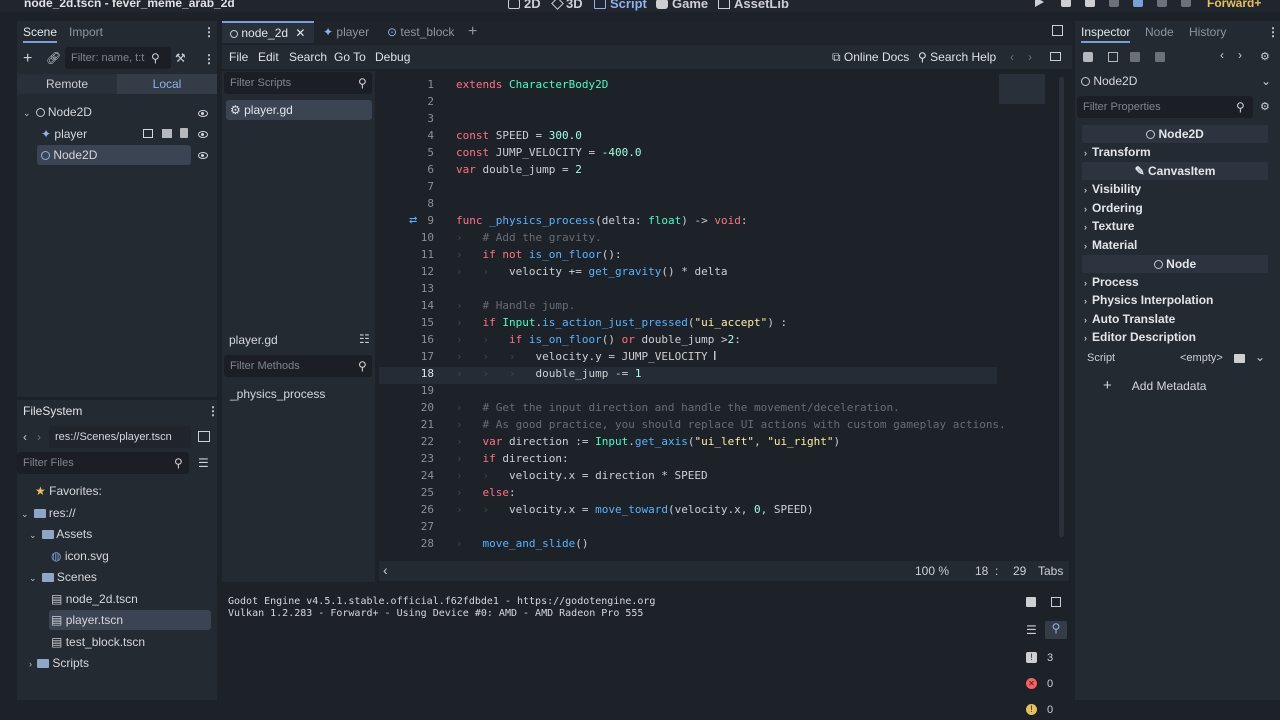 The height and width of the screenshot is (720, 1280). What do you see at coordinates (48, 513) in the screenshot?
I see `folder-res: ⌄ res://` at bounding box center [48, 513].